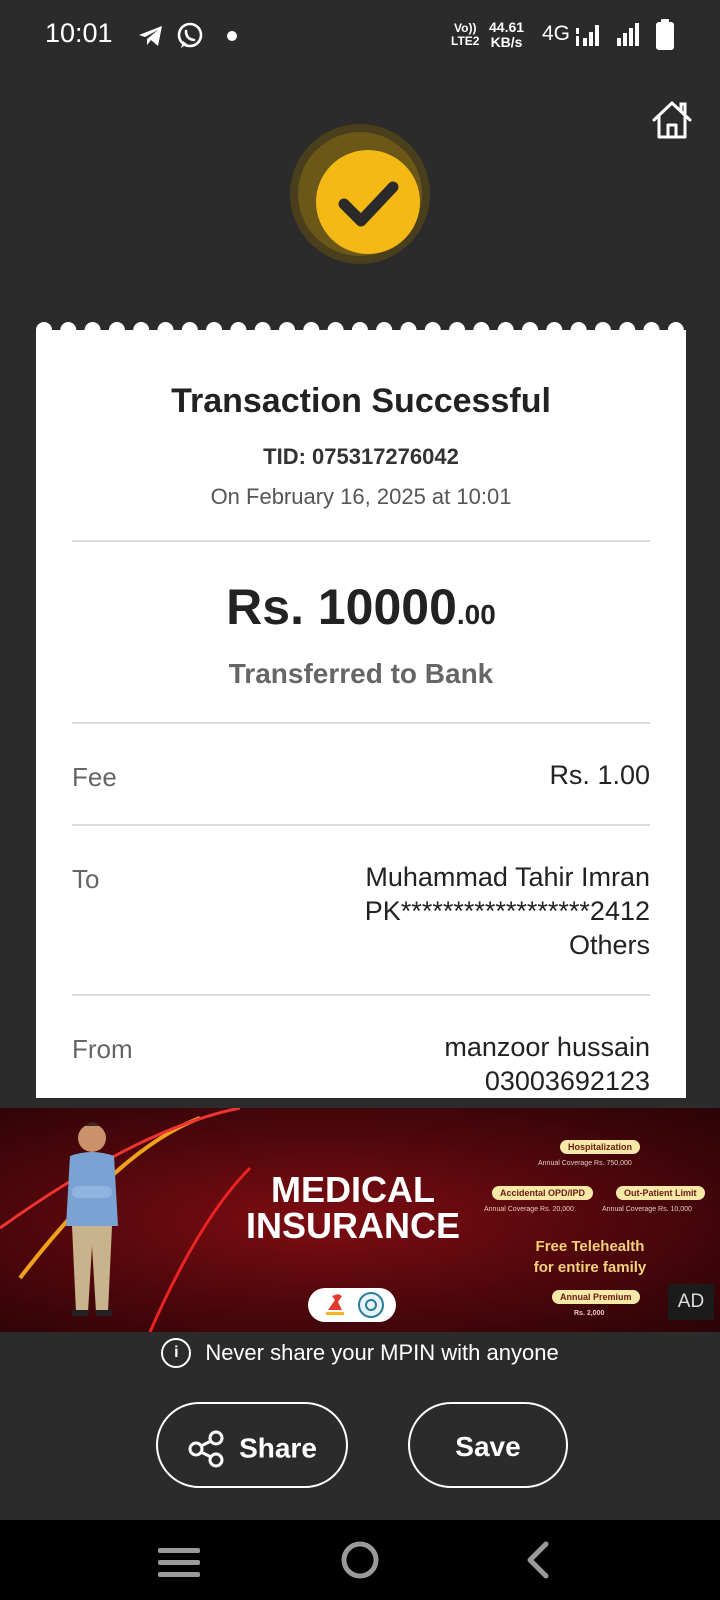  What do you see at coordinates (150, 36) in the screenshot?
I see `telegram-icon` at bounding box center [150, 36].